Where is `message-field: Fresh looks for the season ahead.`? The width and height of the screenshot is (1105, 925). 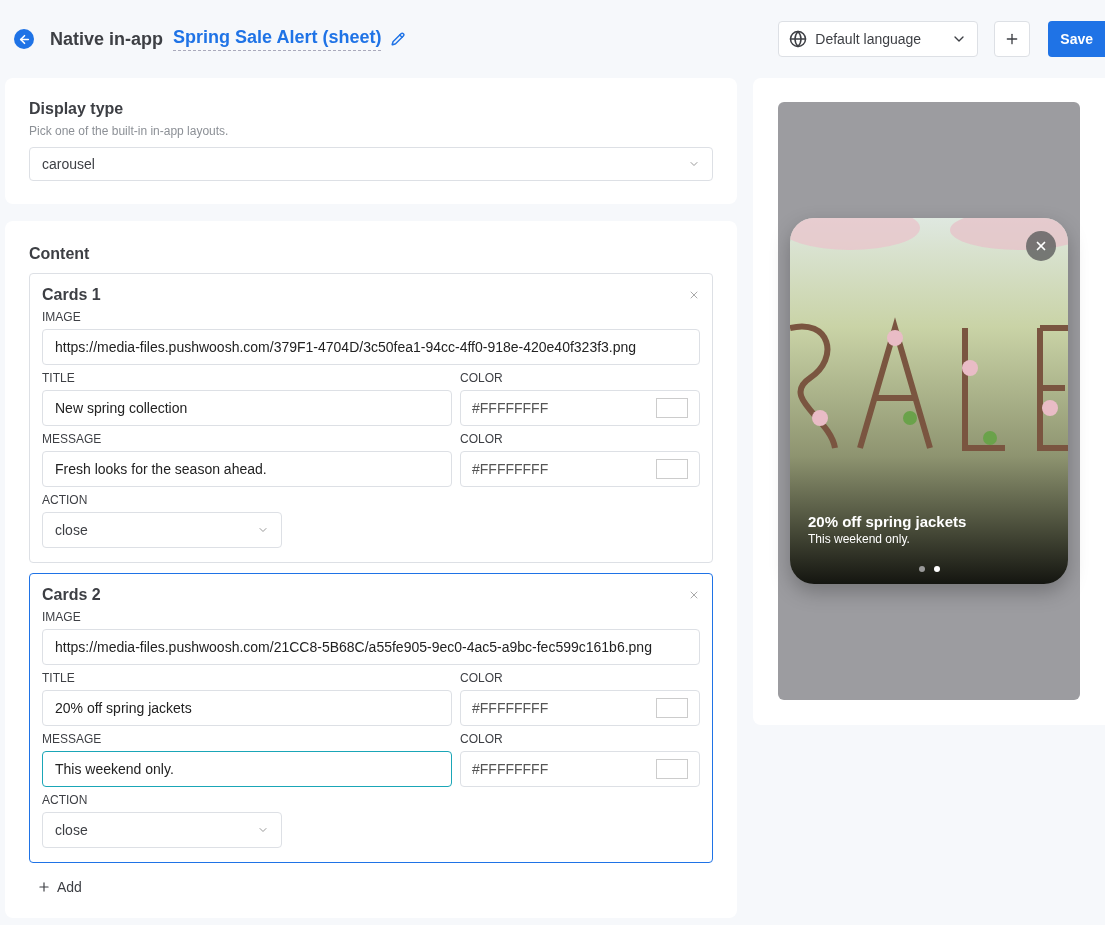 message-field: Fresh looks for the season ahead. is located at coordinates (247, 469).